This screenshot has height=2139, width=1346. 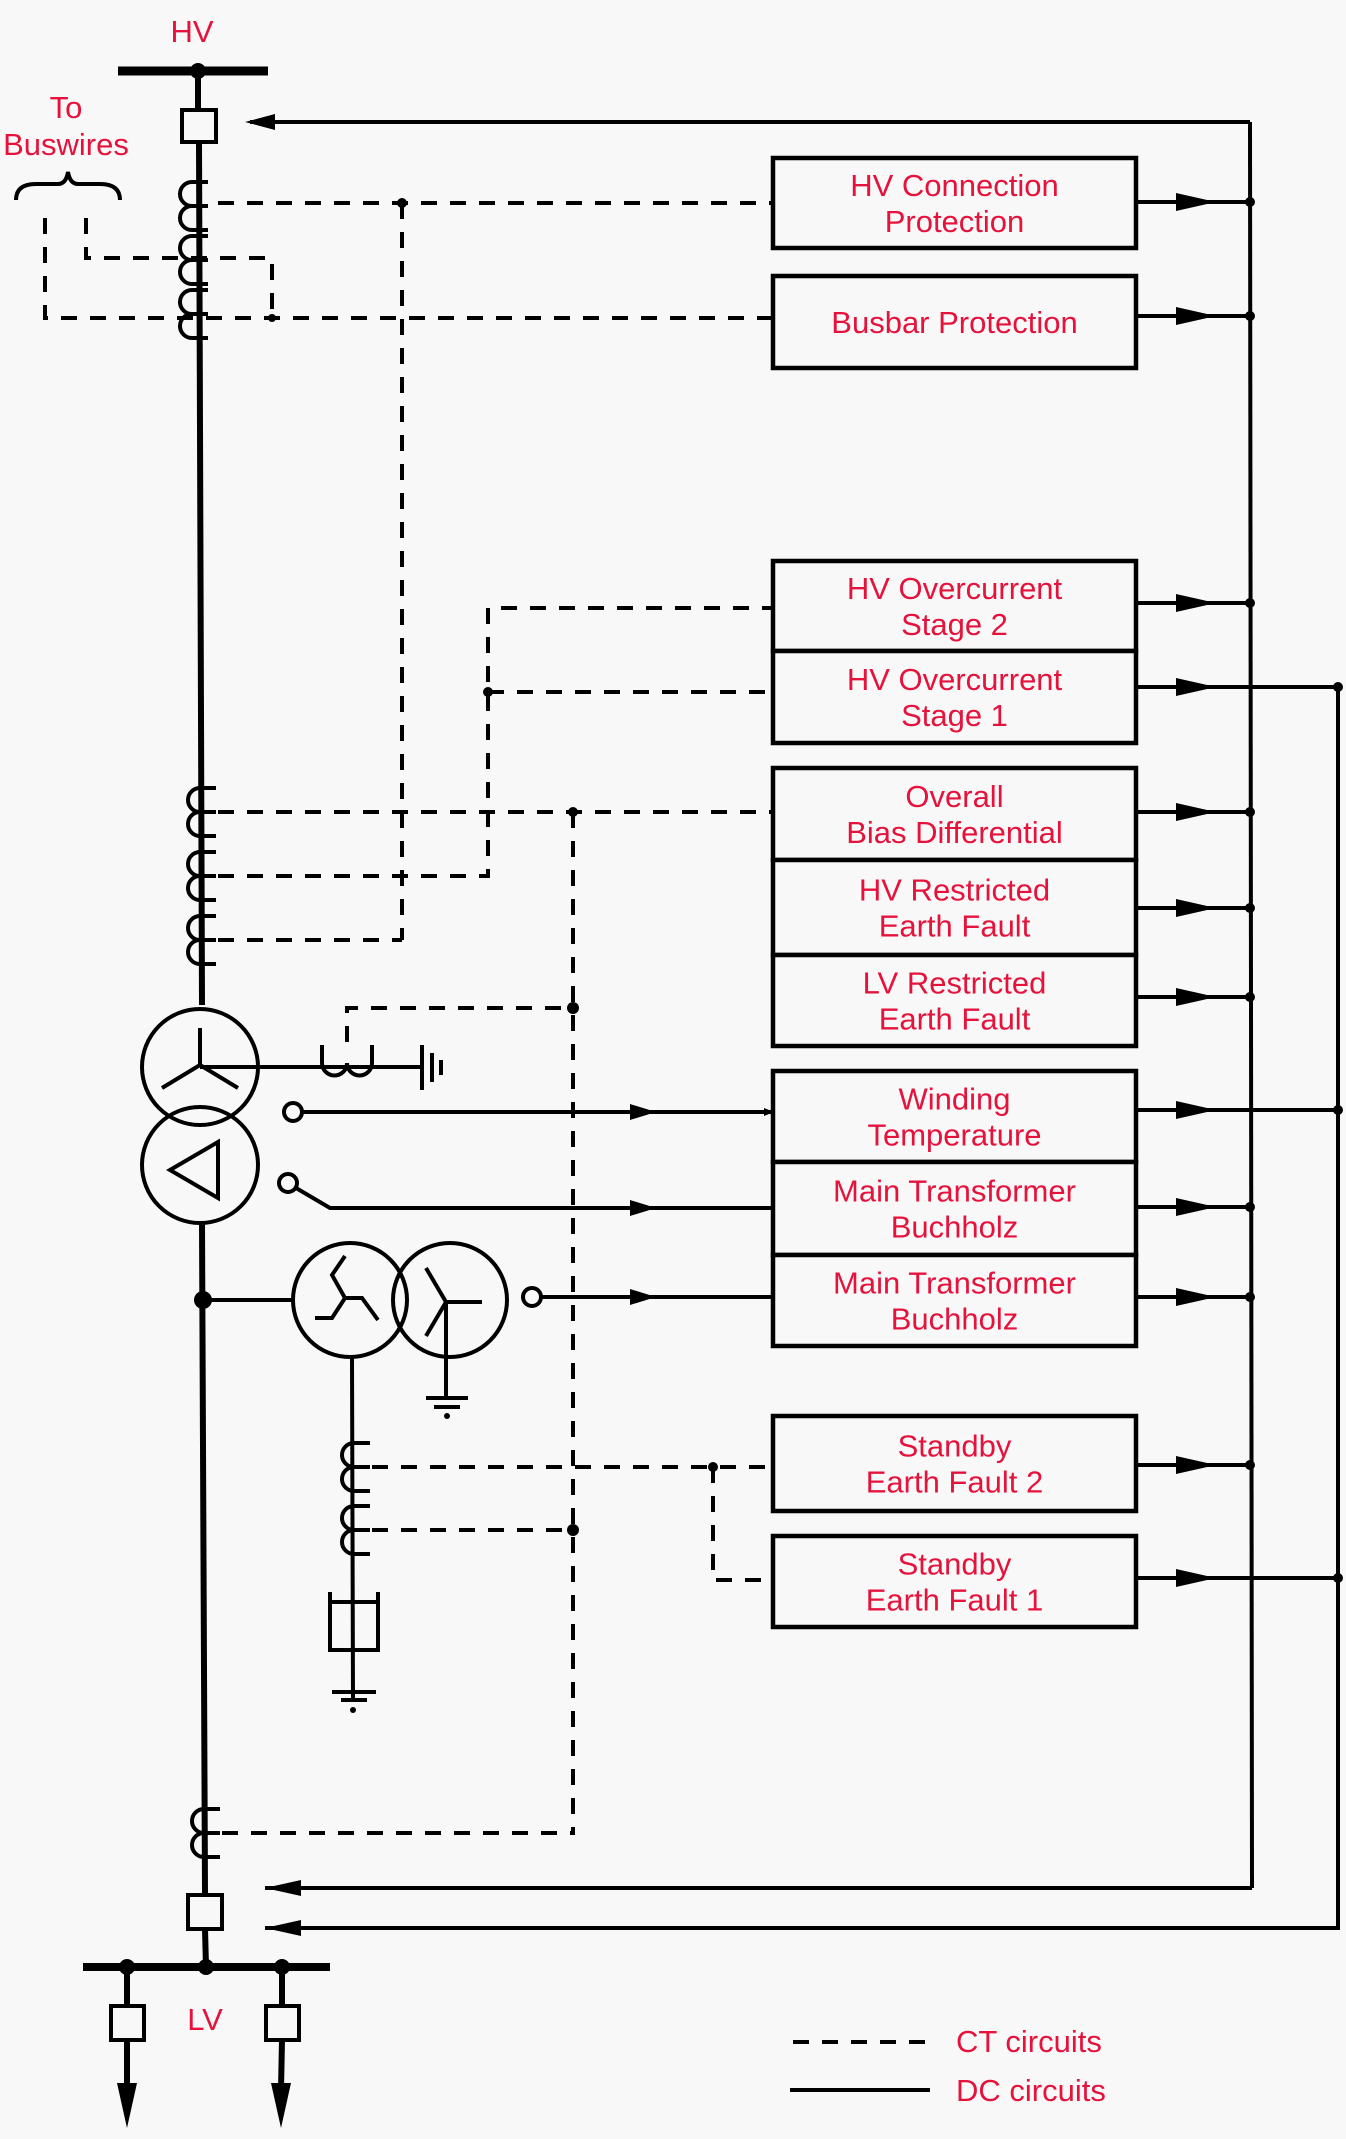 I want to click on legend-dc-label: DC circuits, so click(x=1031, y=2090).